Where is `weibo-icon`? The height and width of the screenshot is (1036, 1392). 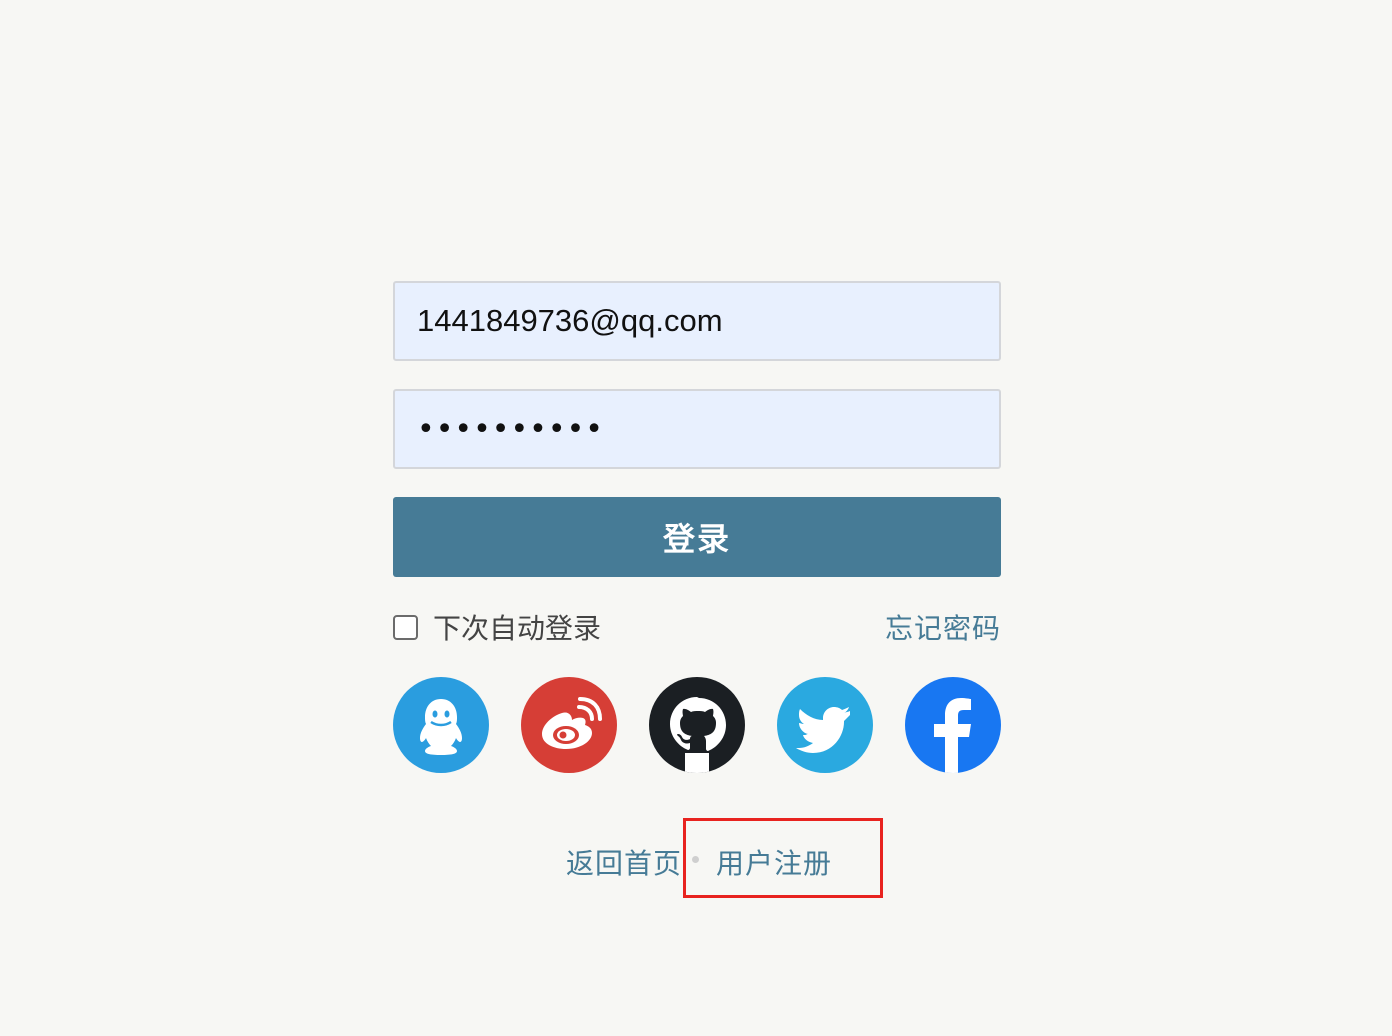 weibo-icon is located at coordinates (572, 723).